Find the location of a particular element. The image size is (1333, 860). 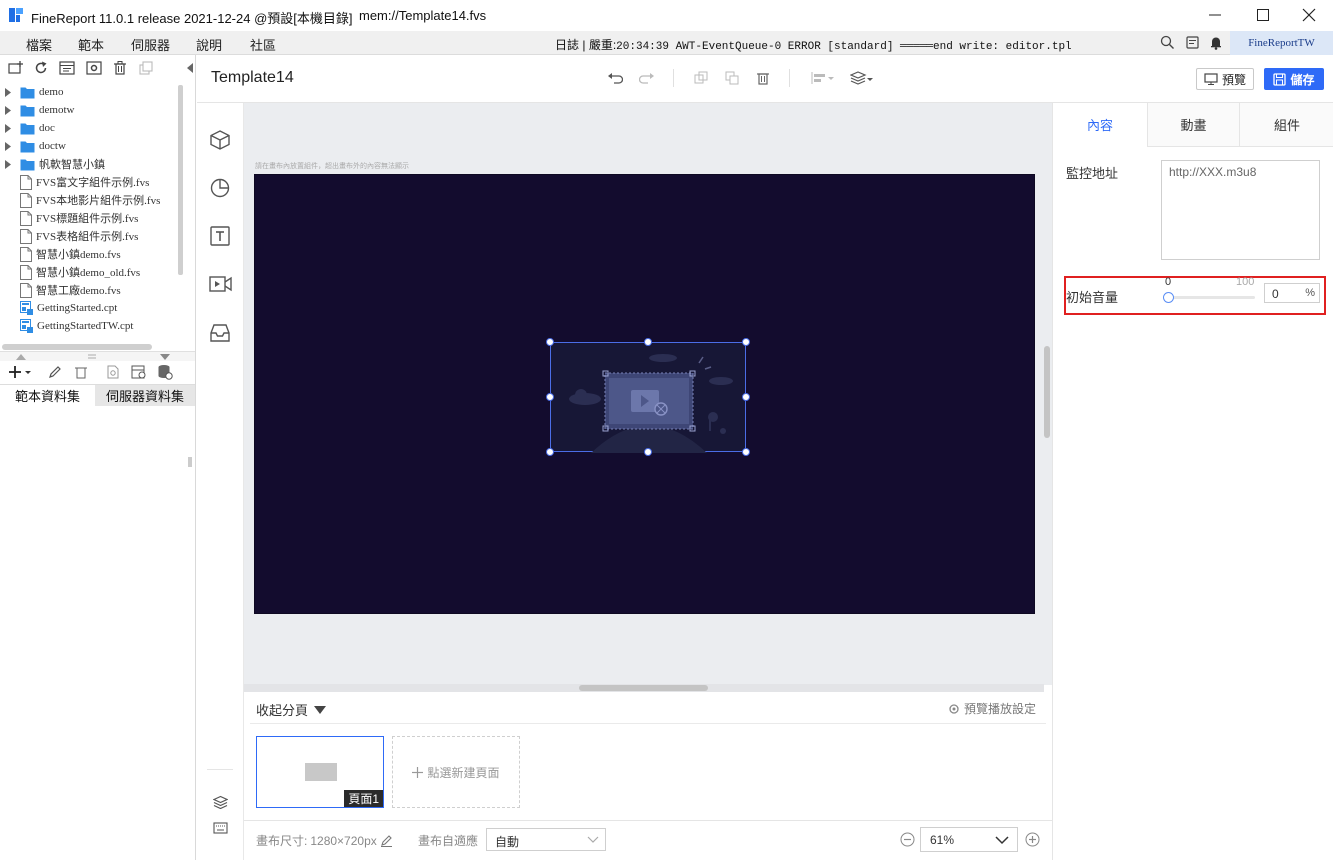

minimize-icon is located at coordinates (1215, 15).